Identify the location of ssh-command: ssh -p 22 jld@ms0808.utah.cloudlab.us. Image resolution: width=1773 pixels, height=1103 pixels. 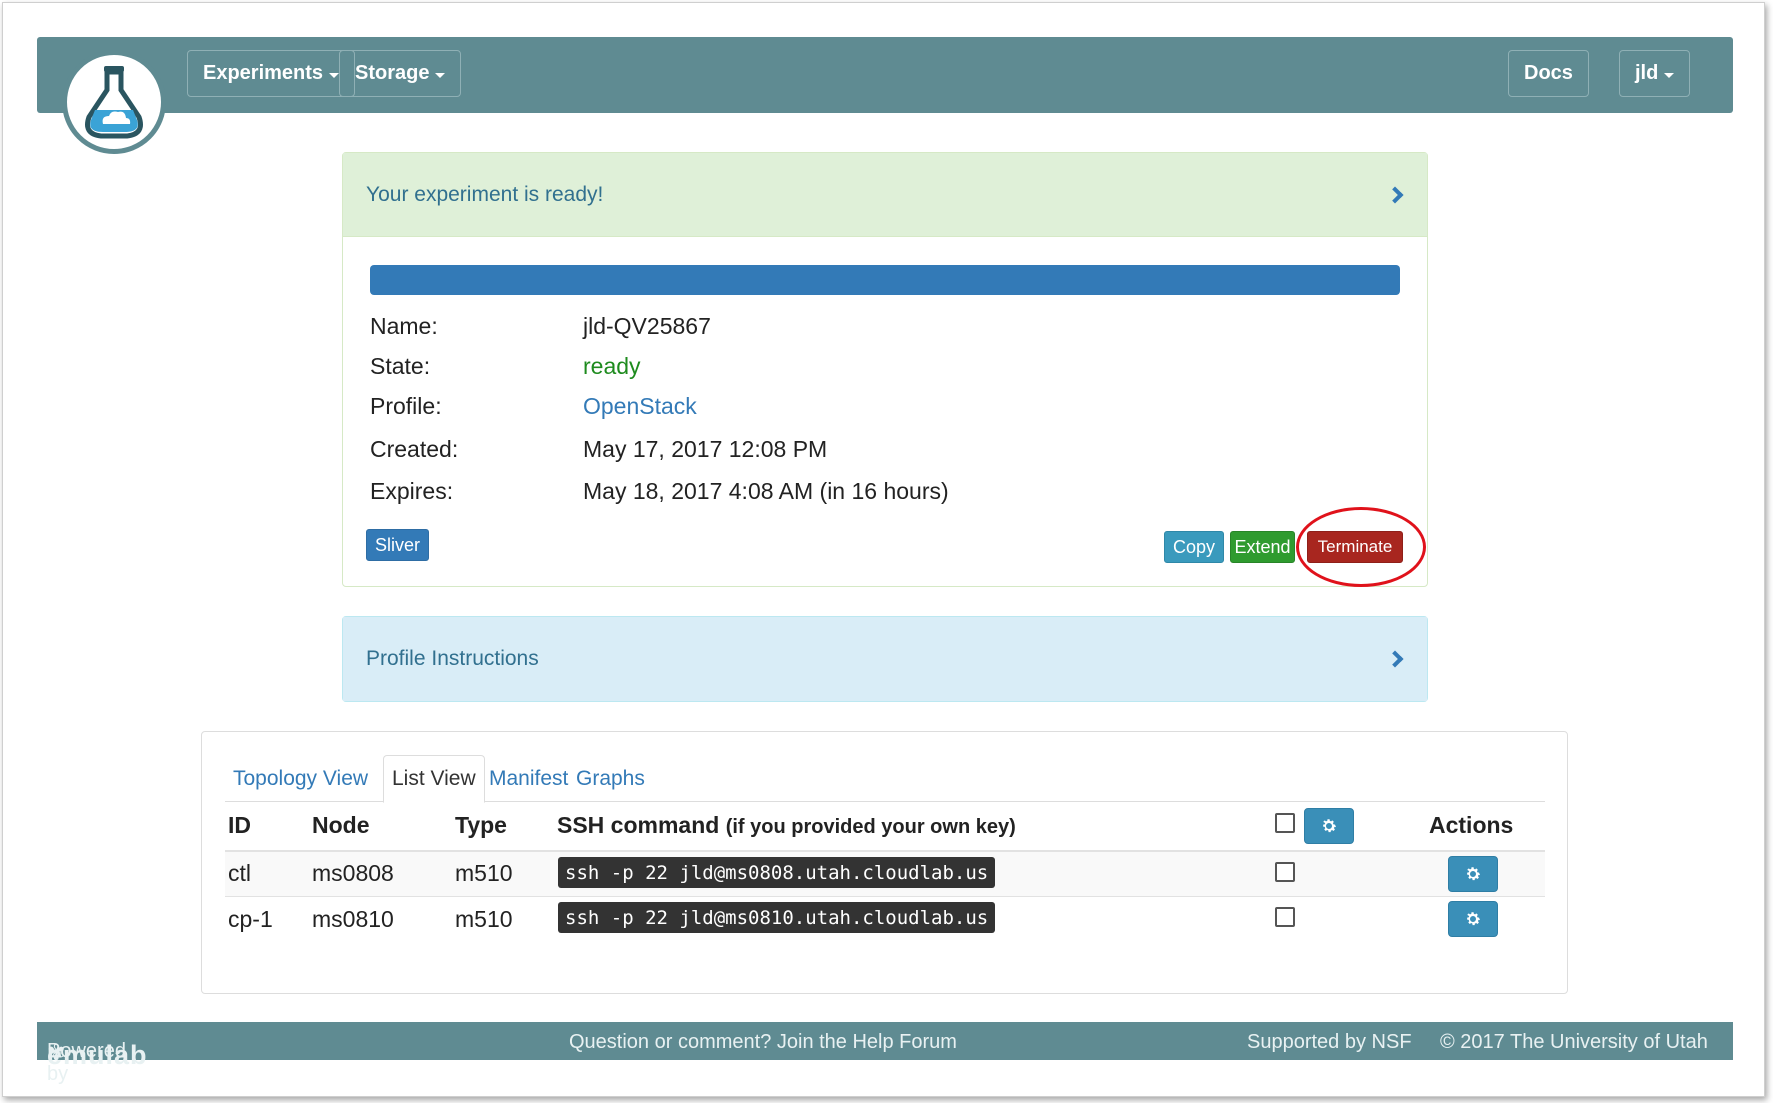
(777, 872).